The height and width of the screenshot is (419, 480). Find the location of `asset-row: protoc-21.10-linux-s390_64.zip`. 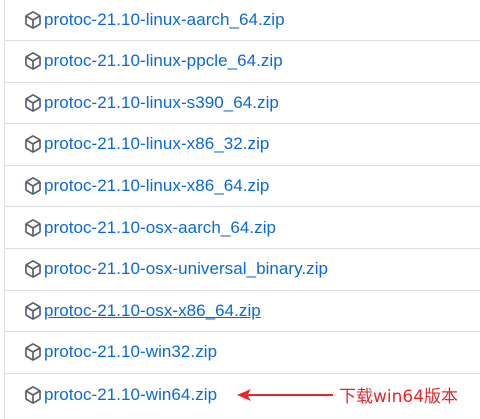

asset-row: protoc-21.10-linux-s390_64.zip is located at coordinates (242, 104).